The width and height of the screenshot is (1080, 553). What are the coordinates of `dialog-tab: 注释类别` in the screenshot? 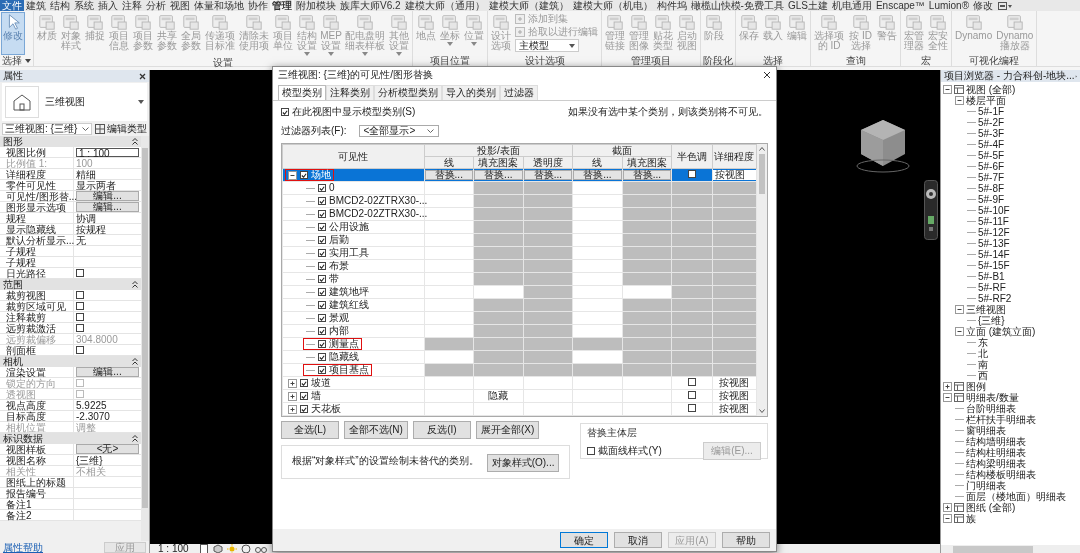 It's located at (350, 92).